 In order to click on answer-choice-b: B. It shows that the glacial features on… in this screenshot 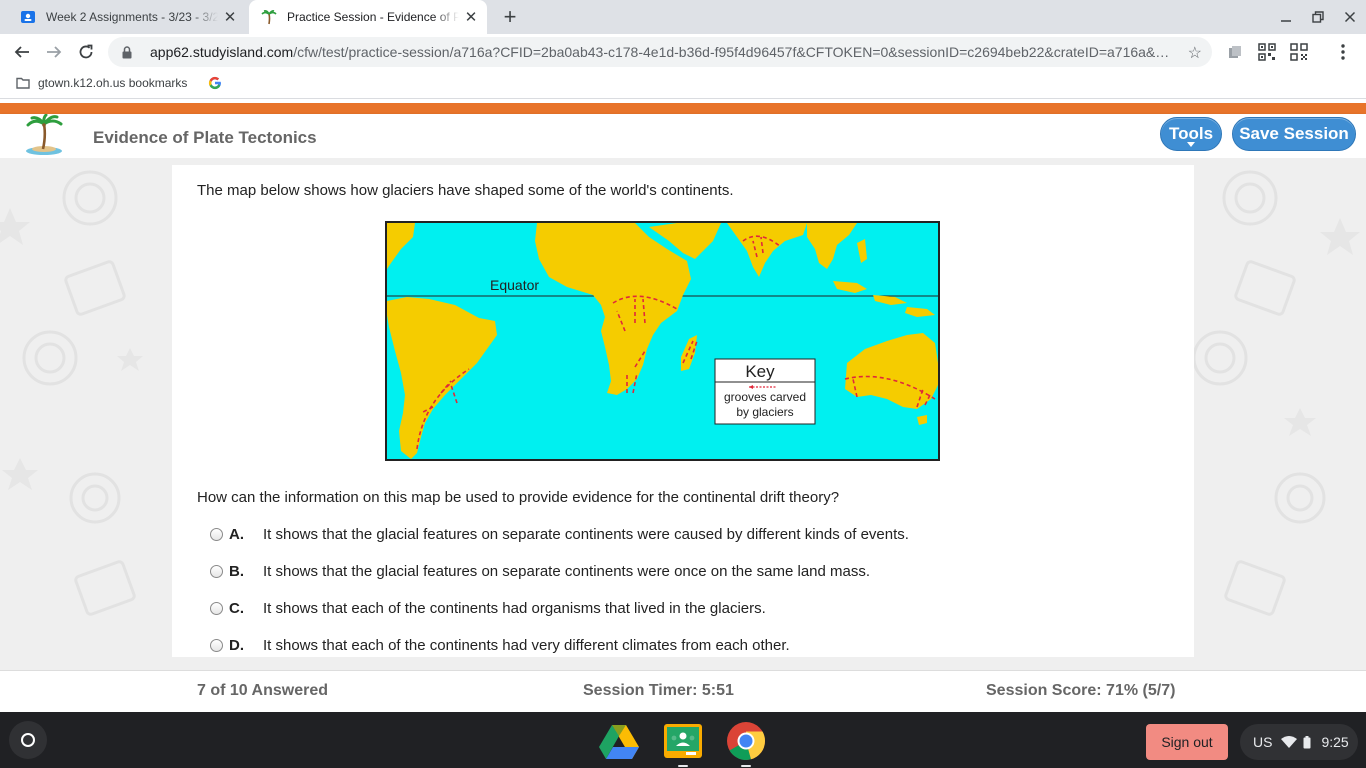, I will do `click(540, 571)`.